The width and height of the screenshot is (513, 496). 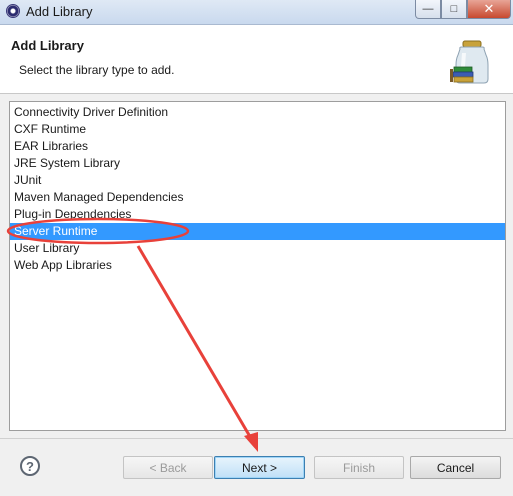 What do you see at coordinates (455, 467) in the screenshot?
I see `cancel-button: Cancel` at bounding box center [455, 467].